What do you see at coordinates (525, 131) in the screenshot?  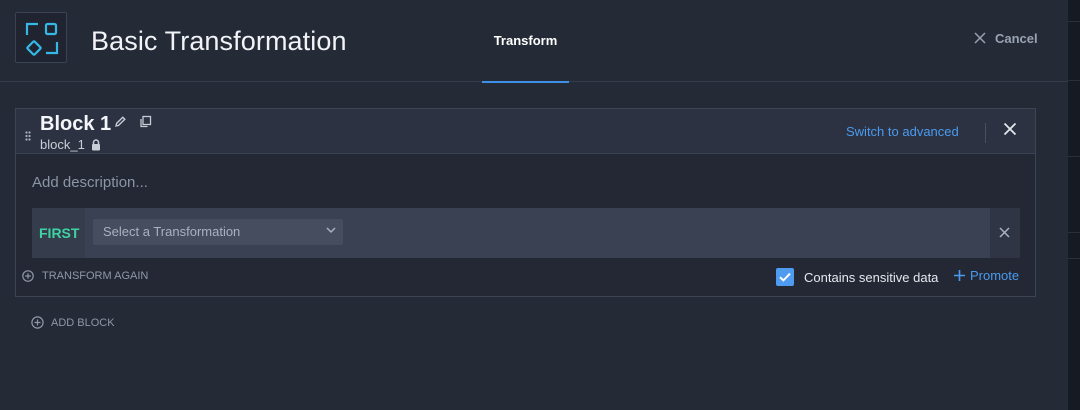 I see `block-header: Block 1 block_1 Switch to advanced` at bounding box center [525, 131].